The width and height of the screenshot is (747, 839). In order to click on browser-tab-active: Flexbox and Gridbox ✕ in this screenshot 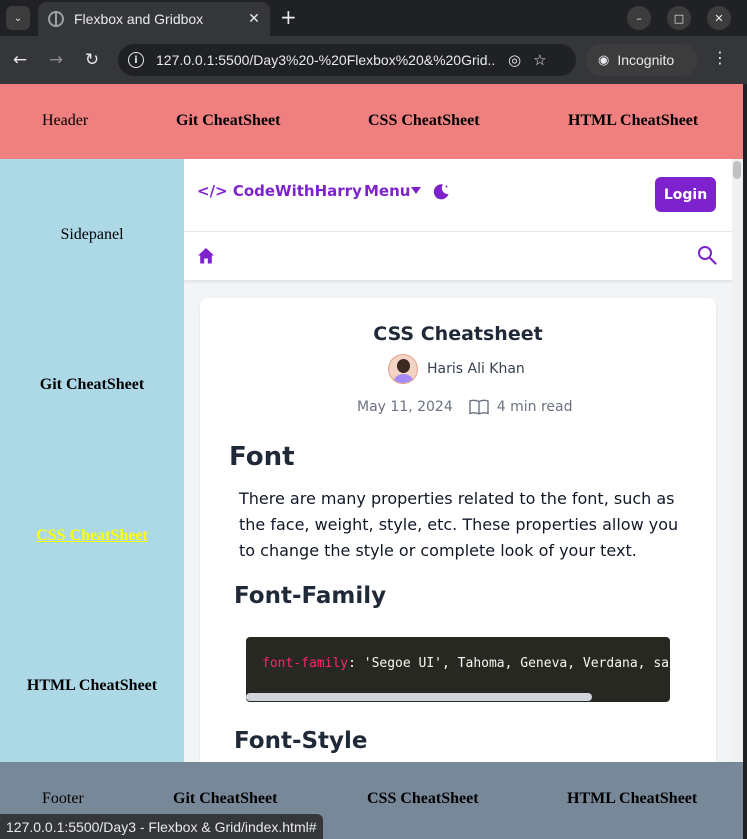, I will do `click(154, 19)`.